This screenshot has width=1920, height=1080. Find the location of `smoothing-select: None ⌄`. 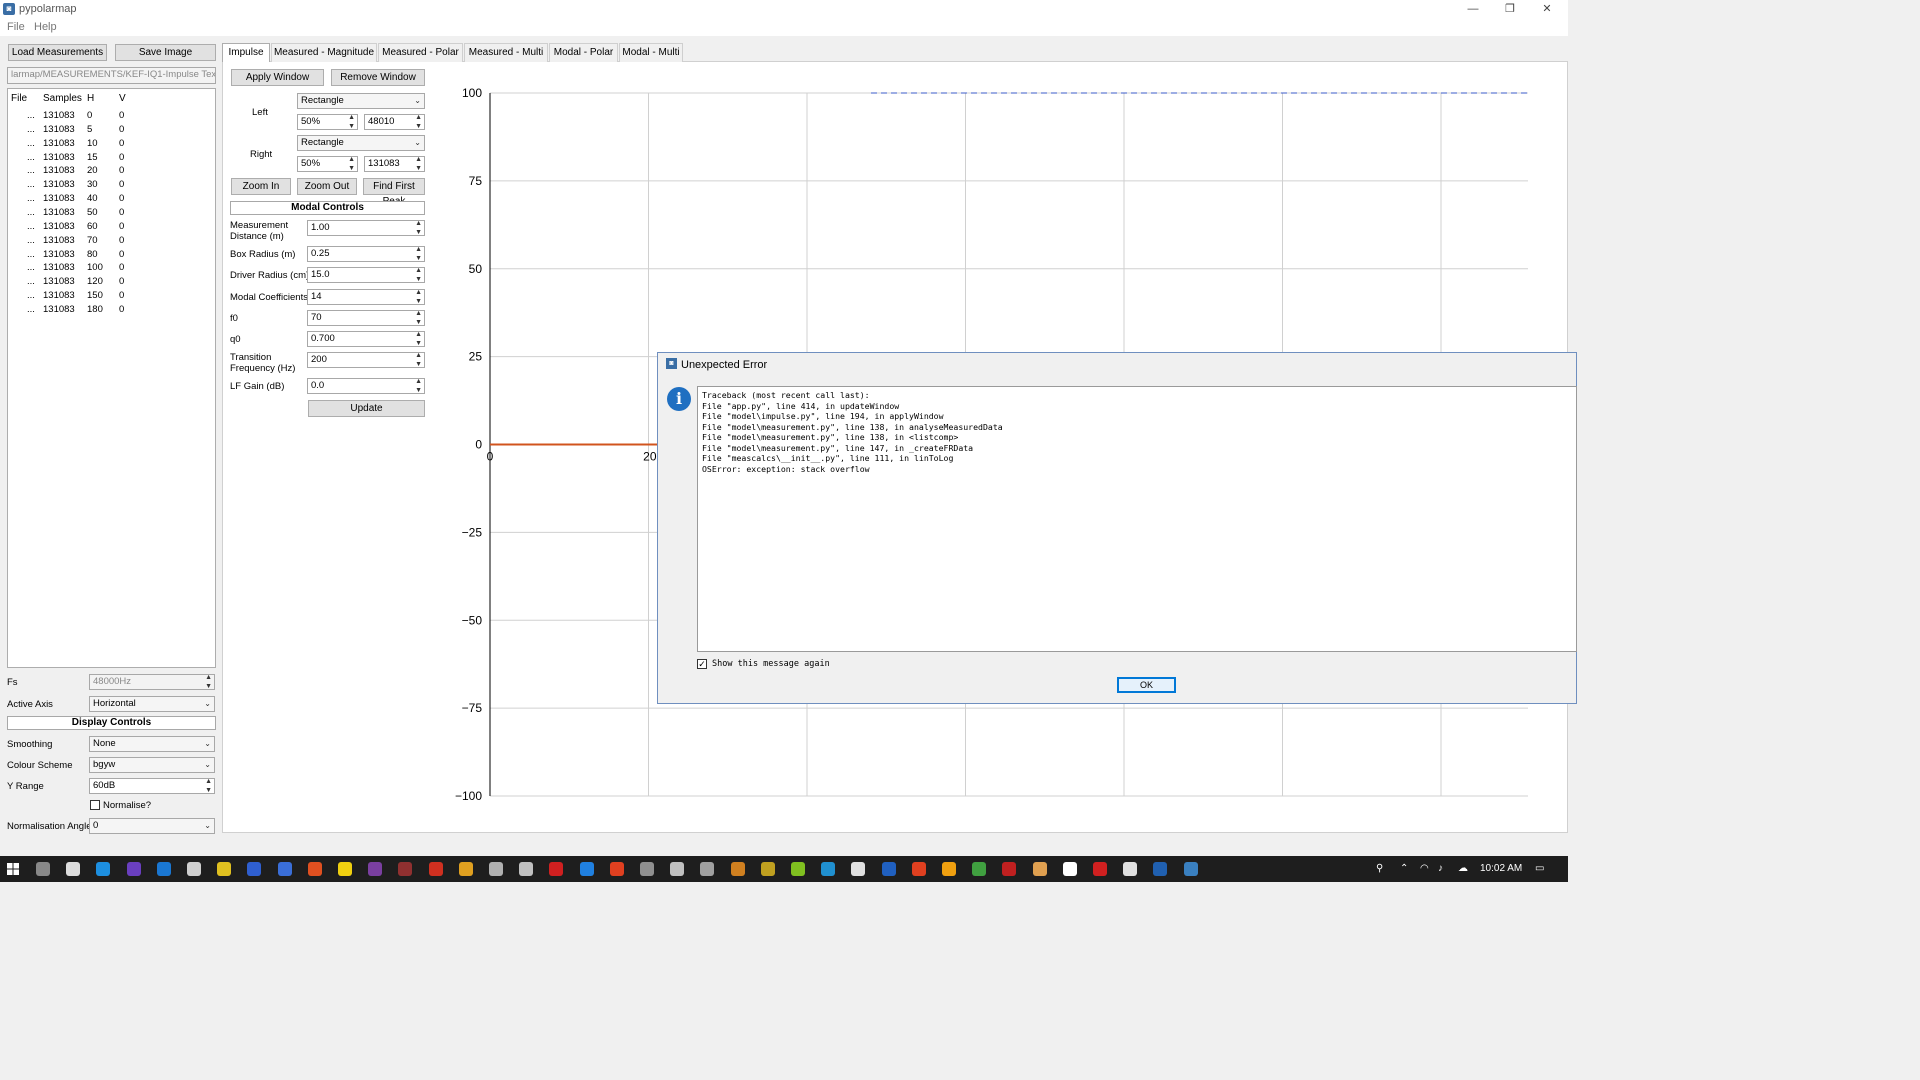

smoothing-select: None ⌄ is located at coordinates (152, 744).